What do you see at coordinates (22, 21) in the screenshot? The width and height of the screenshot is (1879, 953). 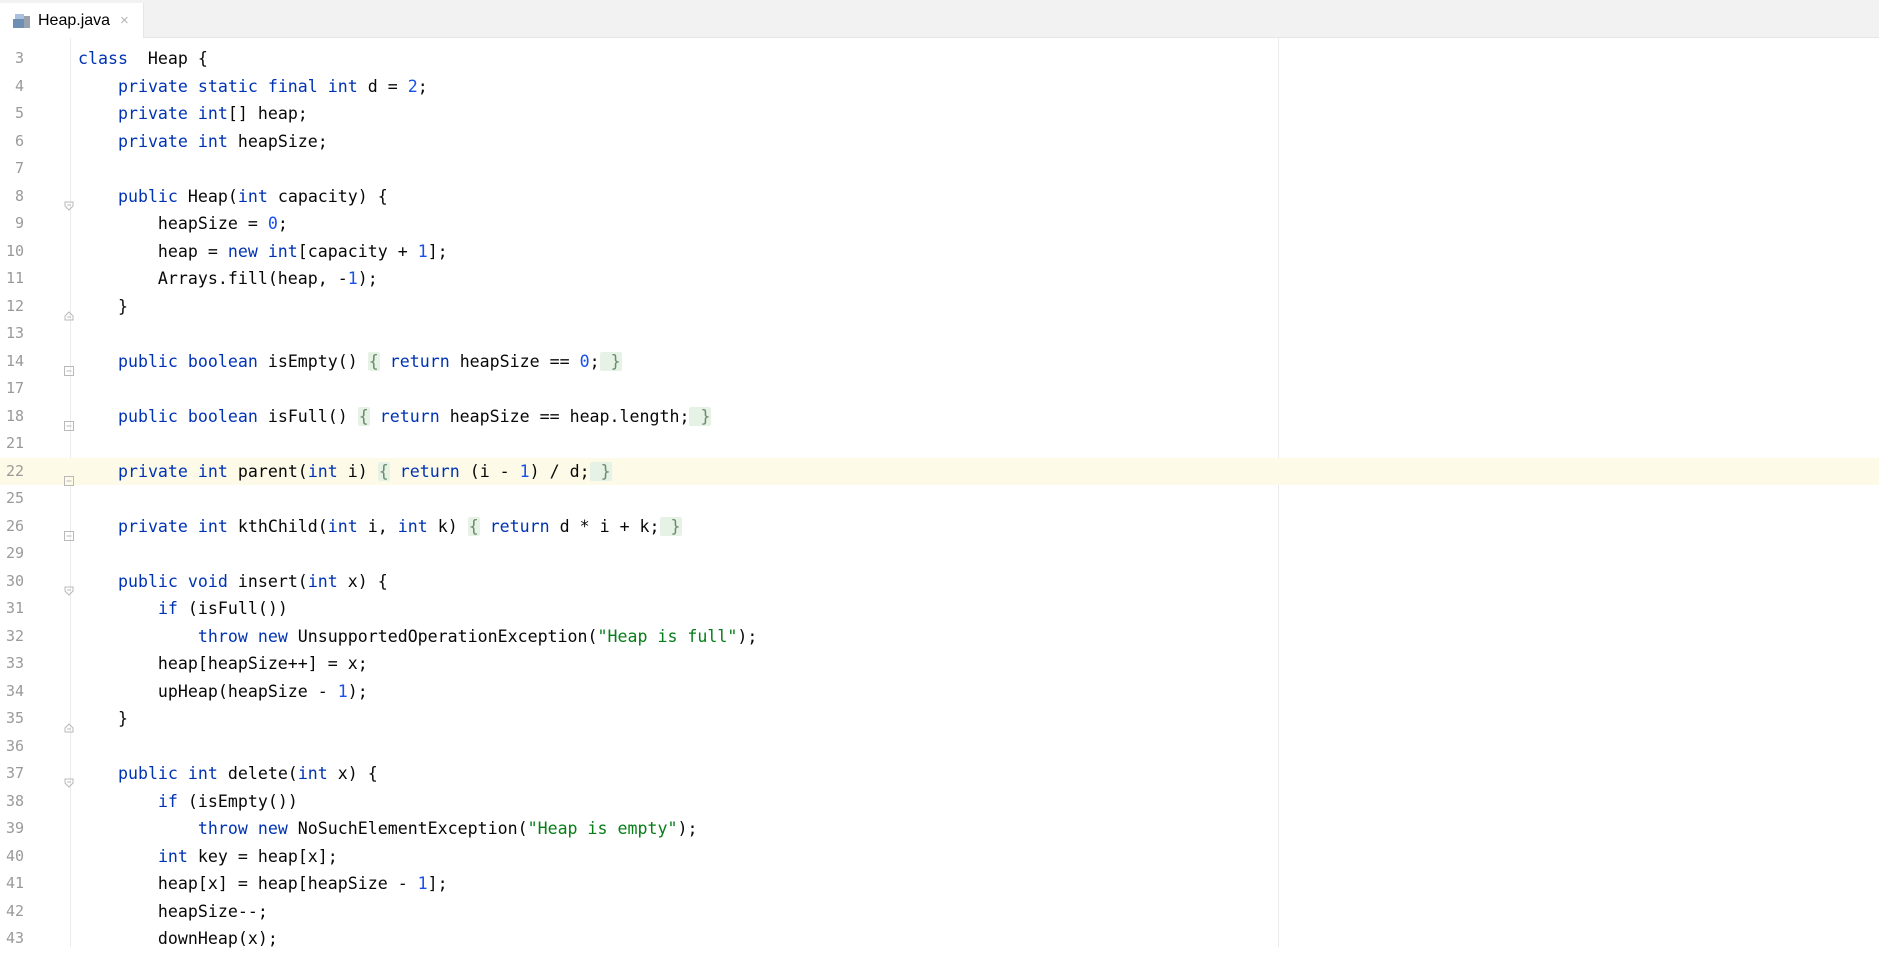 I see `java-class-file-icon` at bounding box center [22, 21].